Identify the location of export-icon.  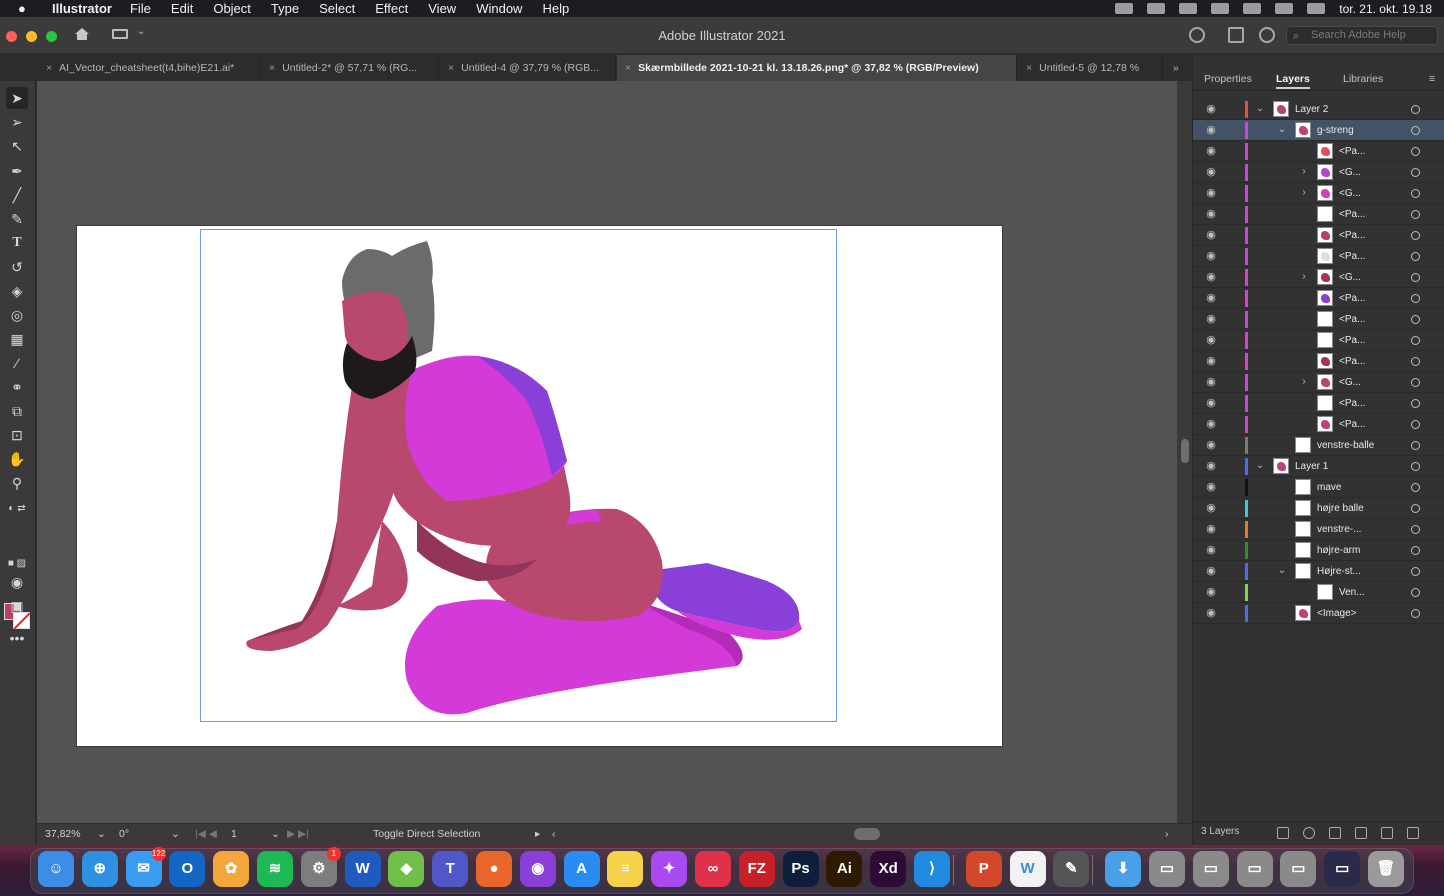
(1283, 833).